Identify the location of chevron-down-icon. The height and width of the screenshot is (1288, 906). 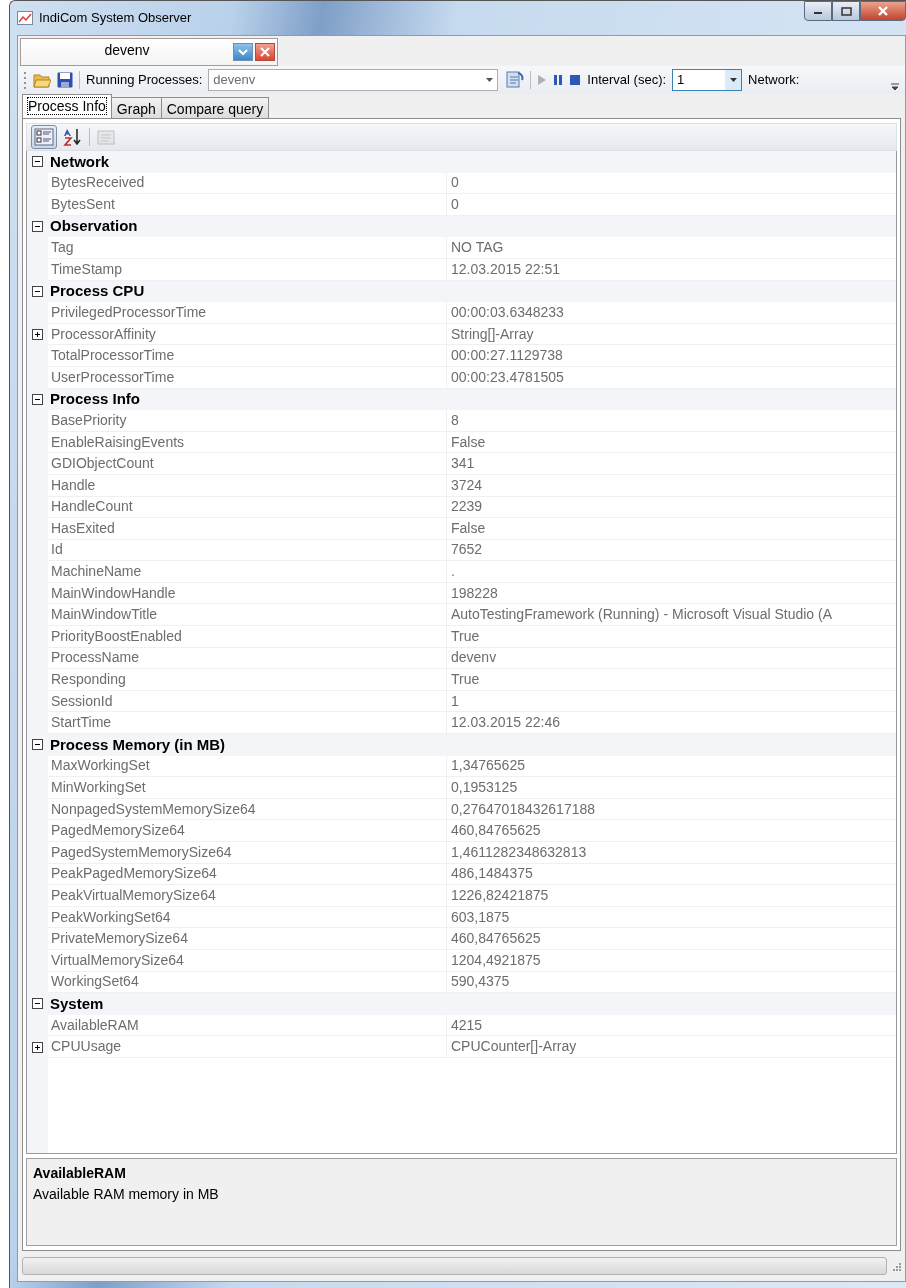
(243, 52).